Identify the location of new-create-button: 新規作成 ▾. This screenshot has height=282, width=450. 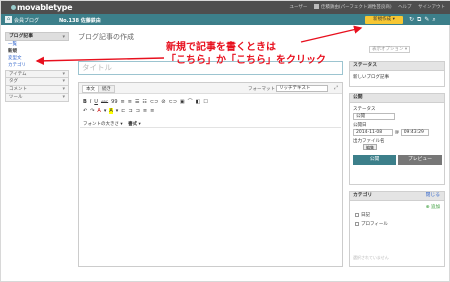
(384, 20).